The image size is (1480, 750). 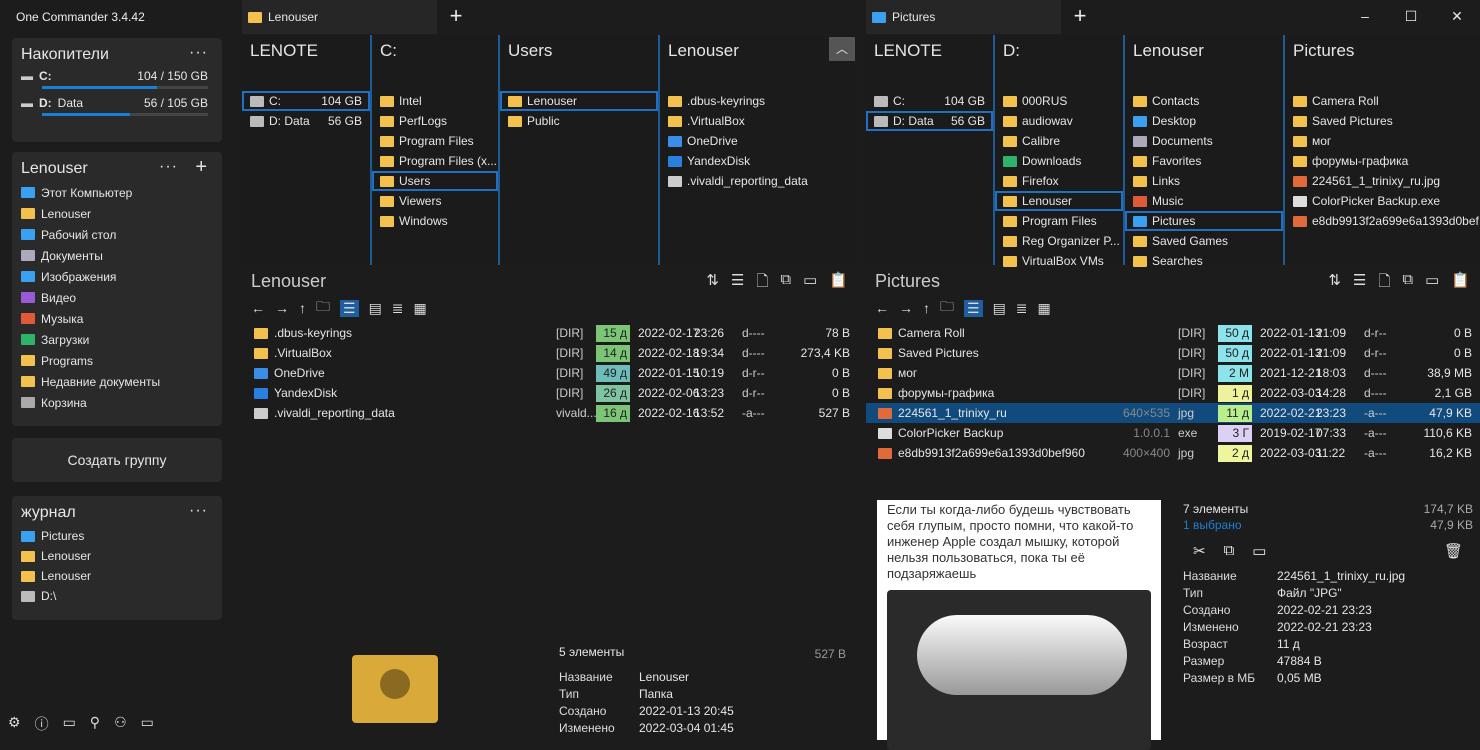 What do you see at coordinates (1411, 16) in the screenshot?
I see `maximize-button: ☐` at bounding box center [1411, 16].